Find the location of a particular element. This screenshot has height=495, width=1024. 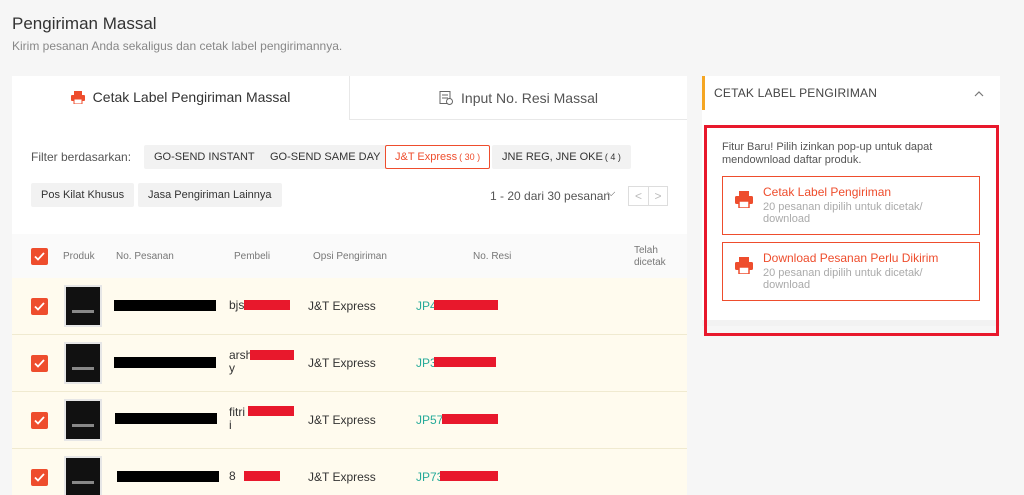

filter-label: Filter berdasarkan: is located at coordinates (81, 157).